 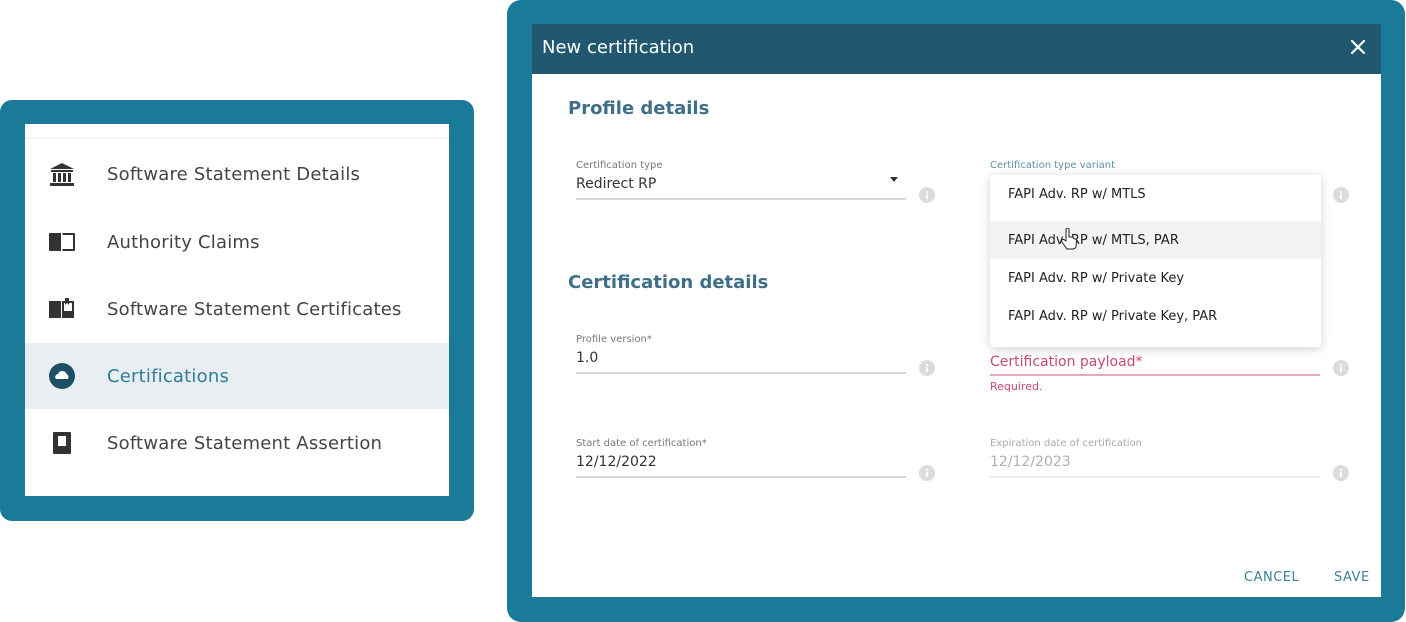 I want to click on sidebar-item-software-statement-assertion: Software Statement Assertion, so click(x=237, y=443).